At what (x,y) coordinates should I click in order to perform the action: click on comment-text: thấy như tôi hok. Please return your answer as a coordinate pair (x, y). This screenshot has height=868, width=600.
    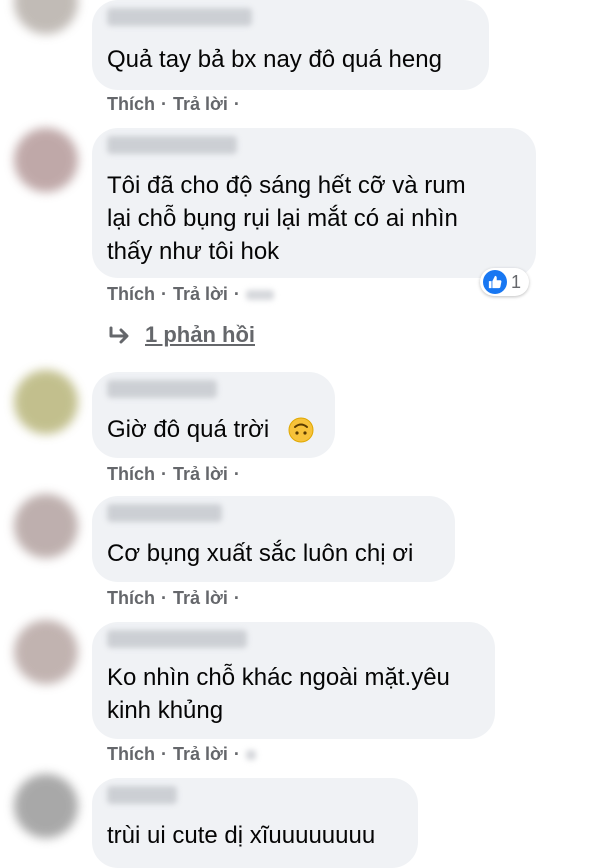
    Looking at the image, I should click on (193, 251).